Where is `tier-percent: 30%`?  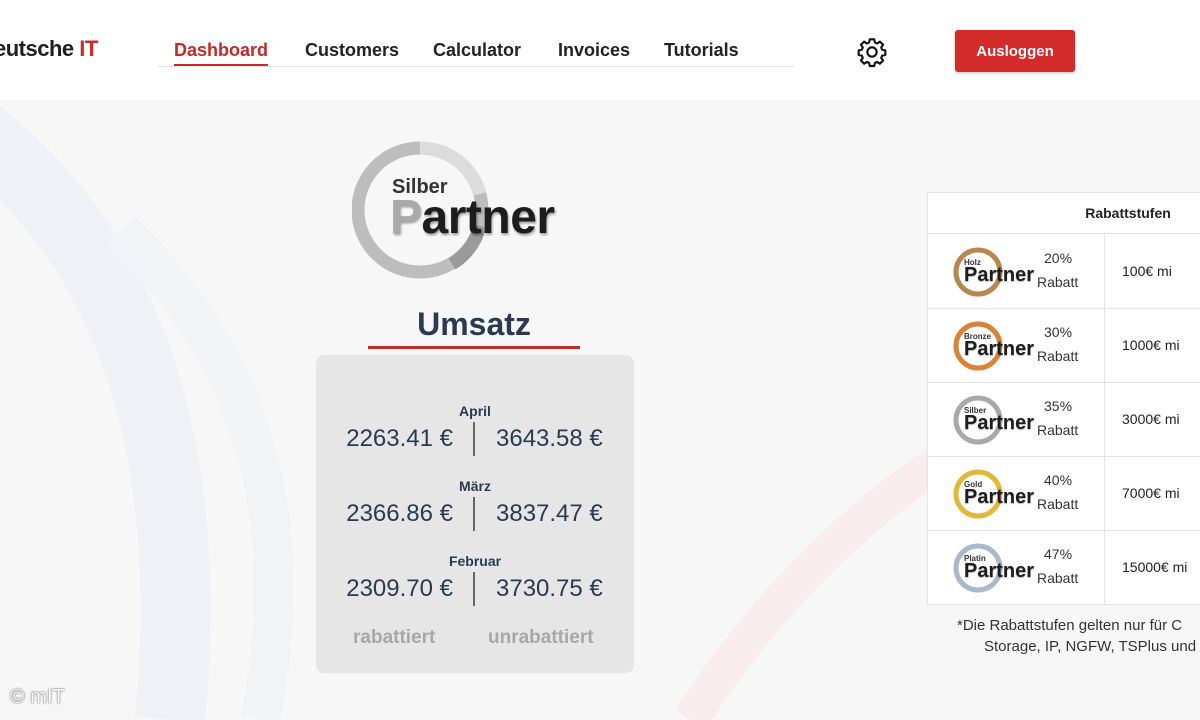 tier-percent: 30% is located at coordinates (1058, 332).